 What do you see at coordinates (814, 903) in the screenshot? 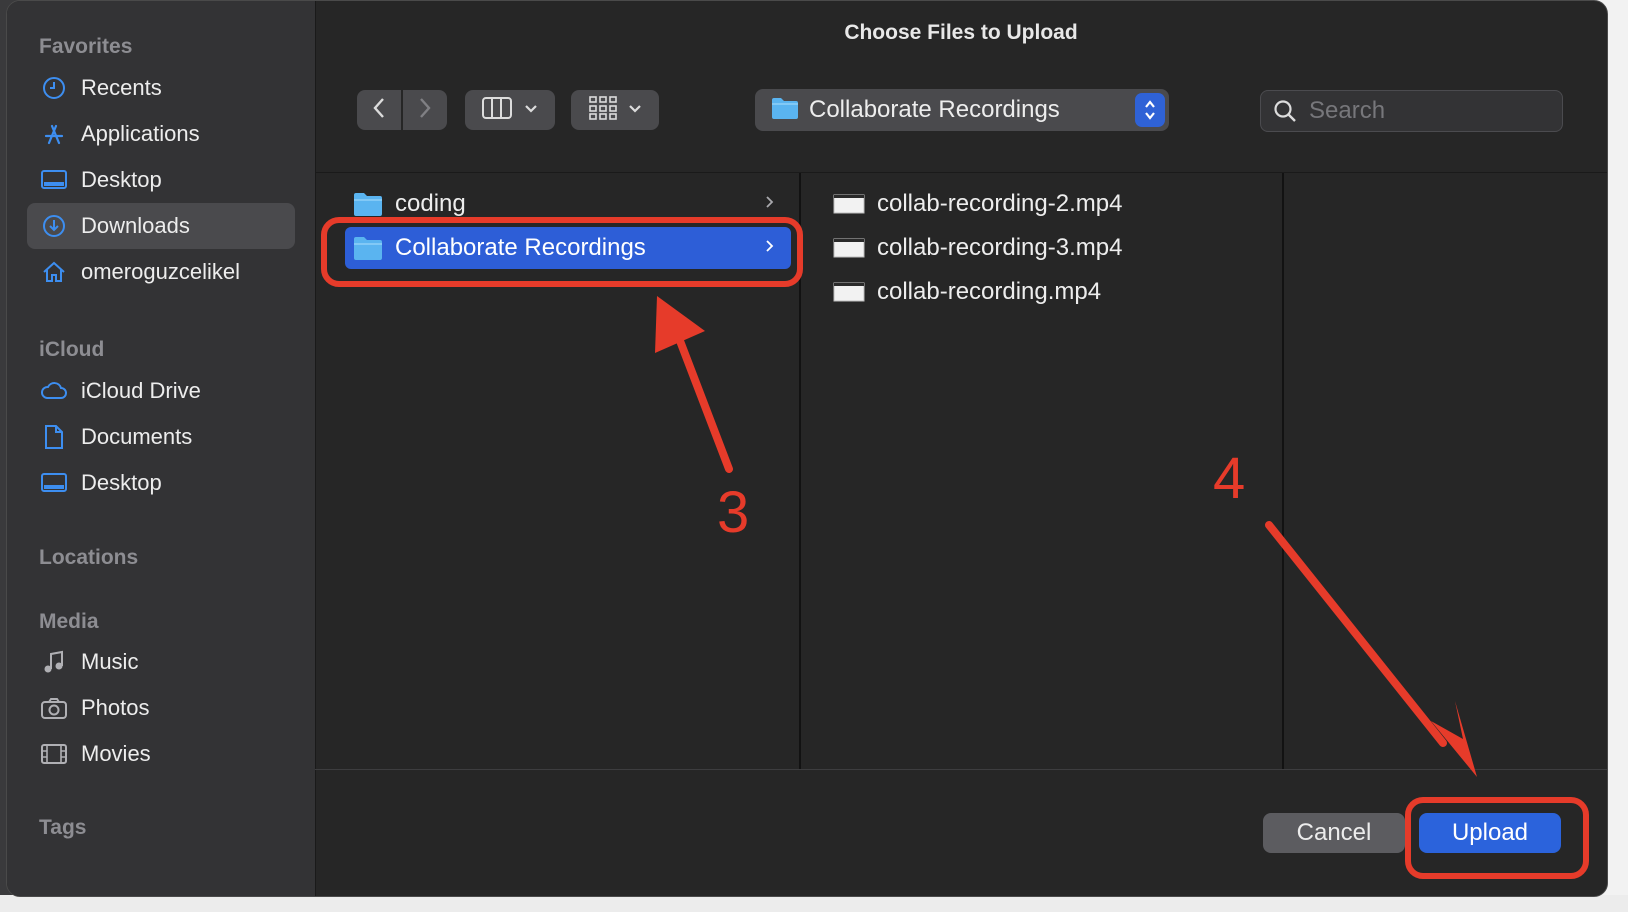
I see `background-window-bottom` at bounding box center [814, 903].